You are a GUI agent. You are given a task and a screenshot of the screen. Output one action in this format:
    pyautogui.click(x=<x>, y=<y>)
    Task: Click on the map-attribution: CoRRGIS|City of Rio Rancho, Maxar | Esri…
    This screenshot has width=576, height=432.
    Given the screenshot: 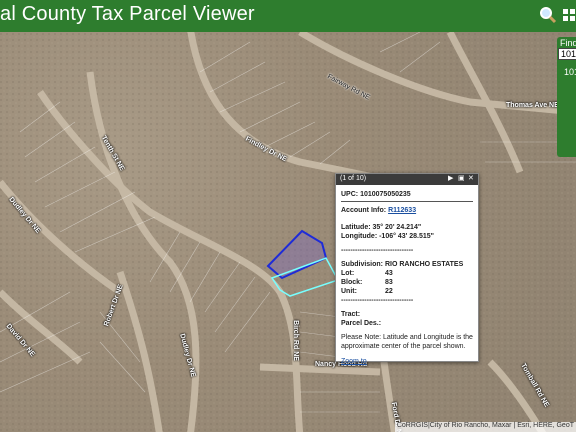 What is the action you would take?
    pyautogui.click(x=485, y=427)
    